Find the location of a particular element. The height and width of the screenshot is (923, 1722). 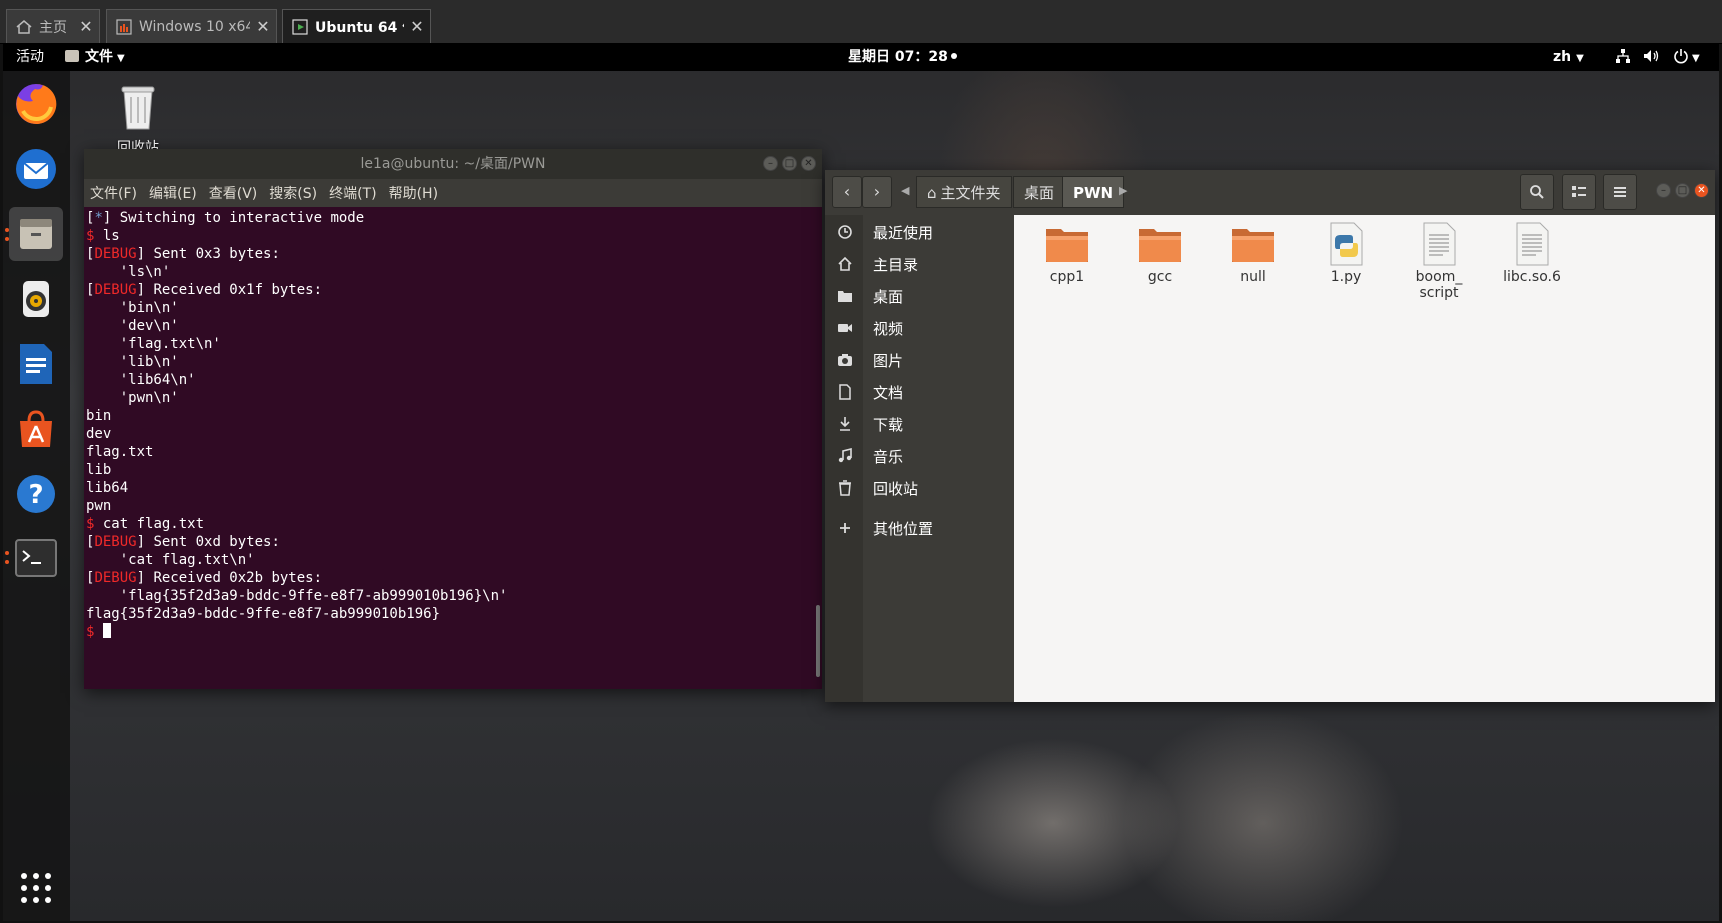

chevron-down-icon: ▼ is located at coordinates (1580, 58).